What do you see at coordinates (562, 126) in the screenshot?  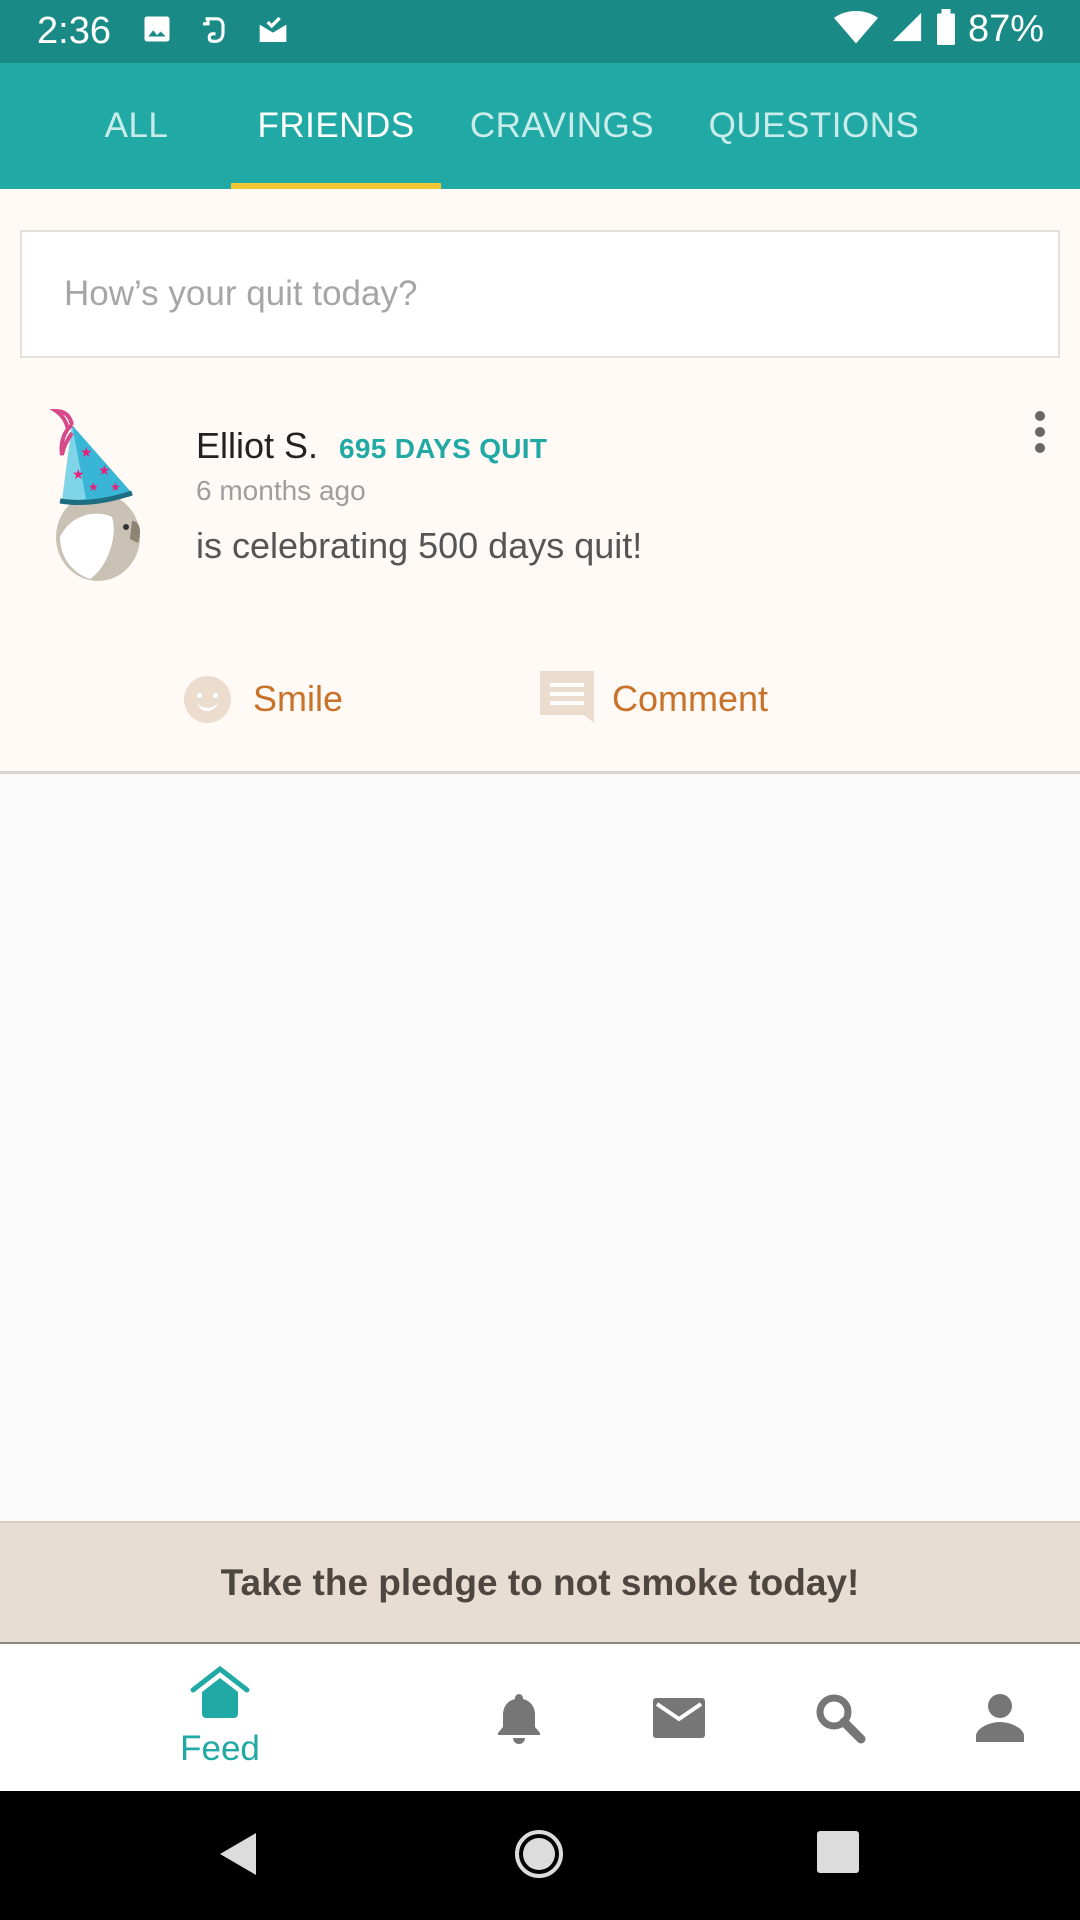 I see `tab-cravings: CRAVINGS` at bounding box center [562, 126].